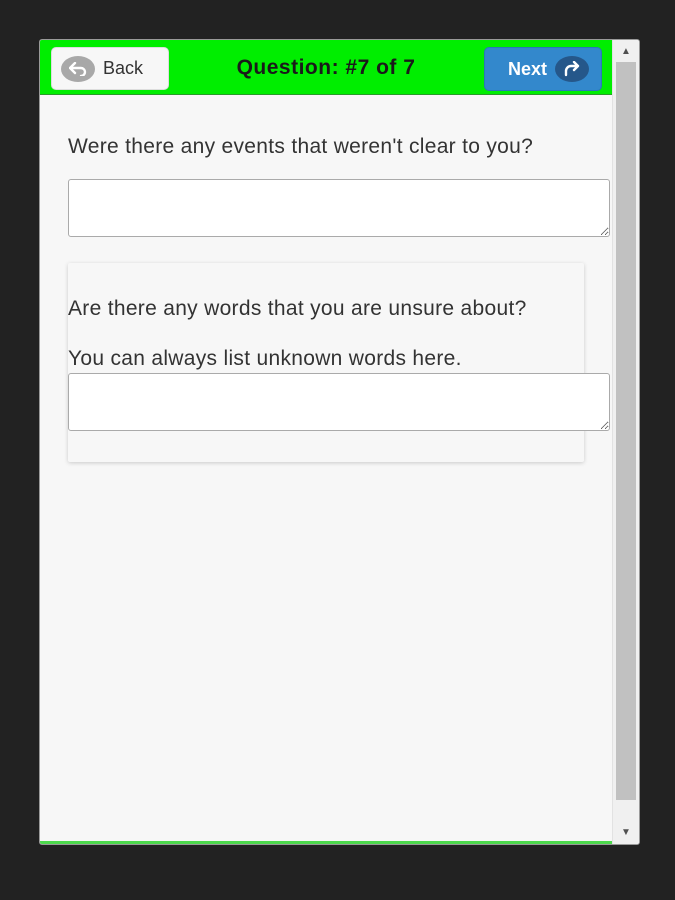  Describe the element at coordinates (78, 68) in the screenshot. I see `back-arrow-icon` at that location.